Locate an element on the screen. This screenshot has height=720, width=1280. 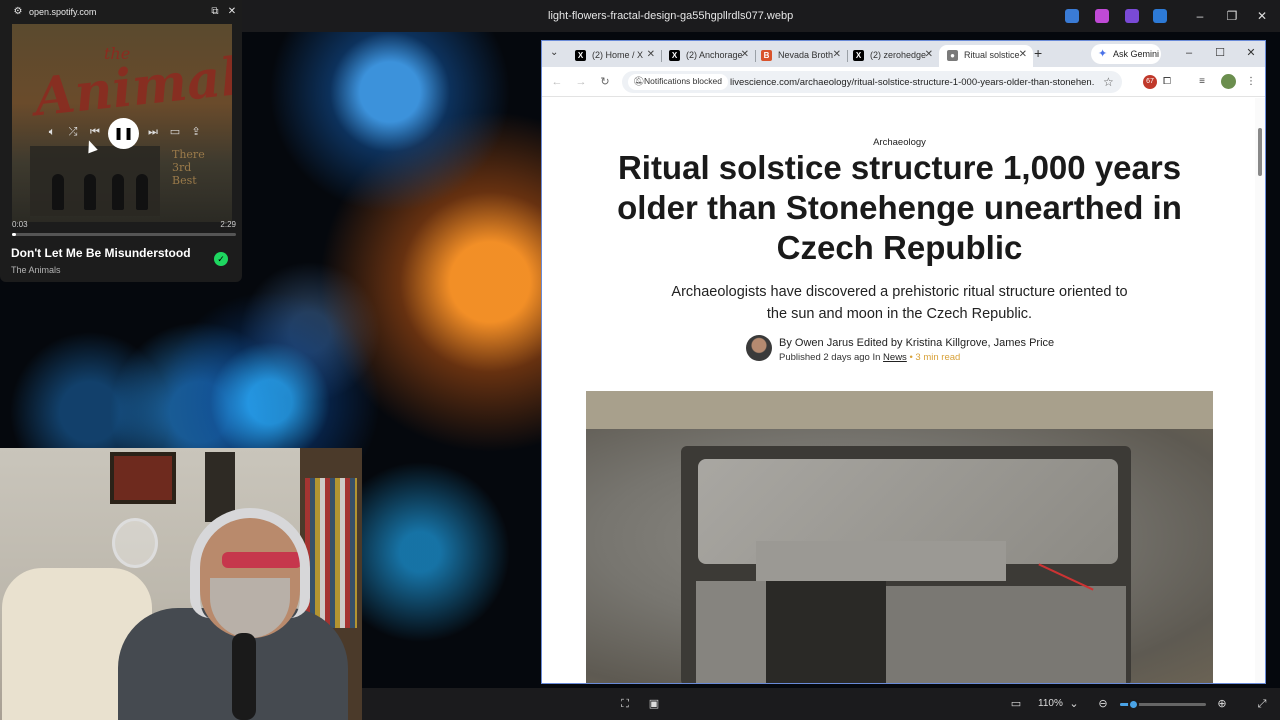
reading-list-icon: ≡ is located at coordinates (1202, 82).